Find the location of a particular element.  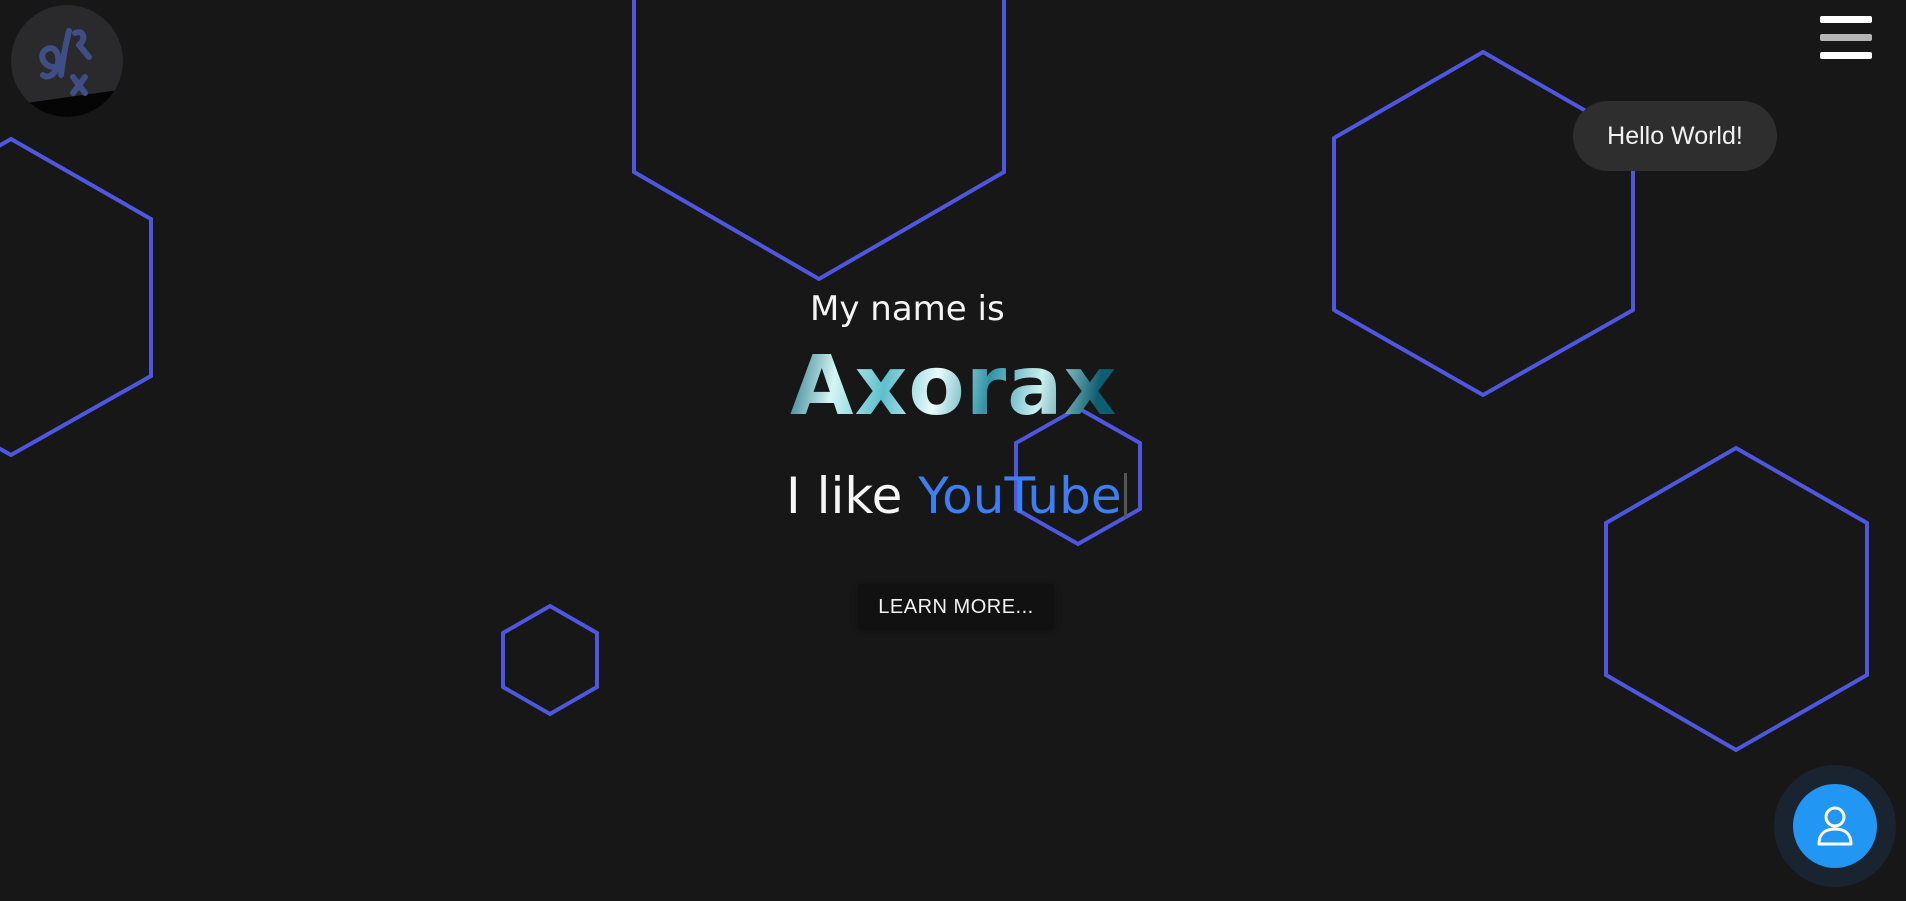

tagline: I like YouTube is located at coordinates (956, 496).